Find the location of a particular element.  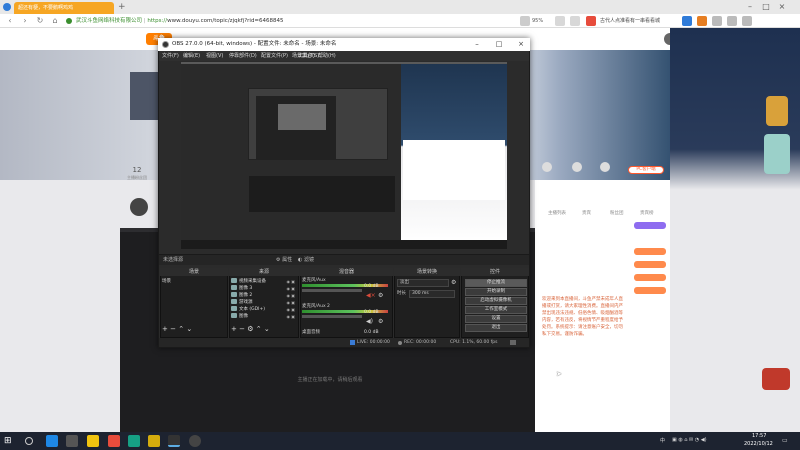

new-tab-icon: + is located at coordinates (123, 7).